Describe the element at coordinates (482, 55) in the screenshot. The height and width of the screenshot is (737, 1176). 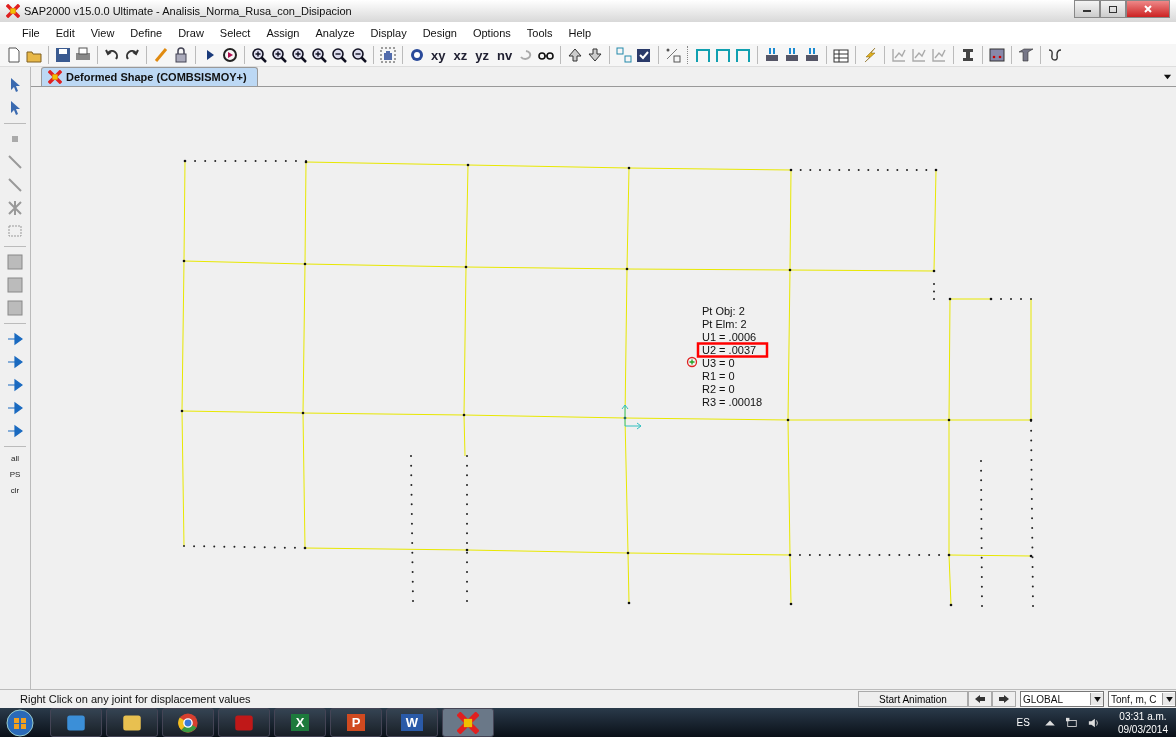
I see `view-plane-button: yz` at that location.